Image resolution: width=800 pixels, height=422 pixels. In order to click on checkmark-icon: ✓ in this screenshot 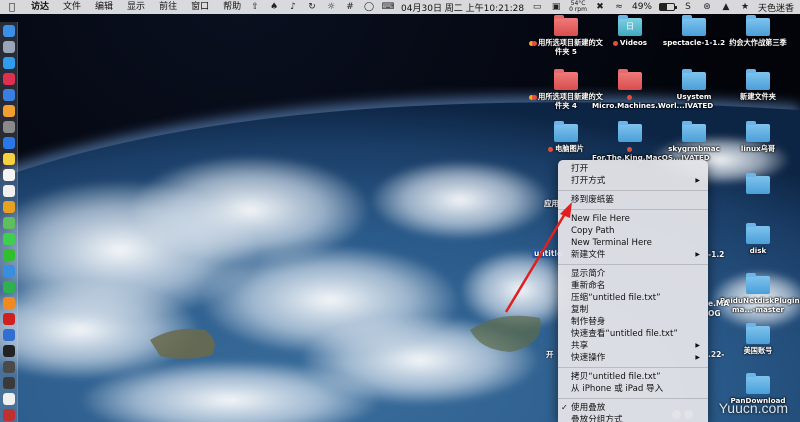, I will do `click(564, 407)`.